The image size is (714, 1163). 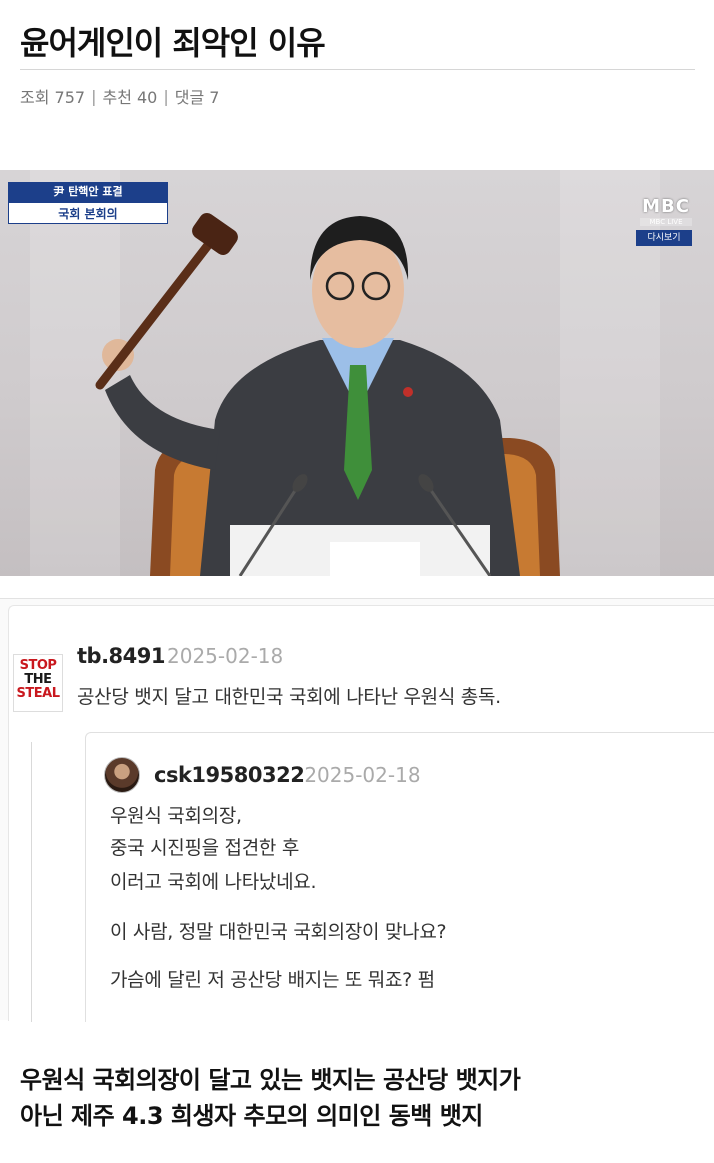 I want to click on broadcaster-sub: MBC LIVE, so click(x=666, y=222).